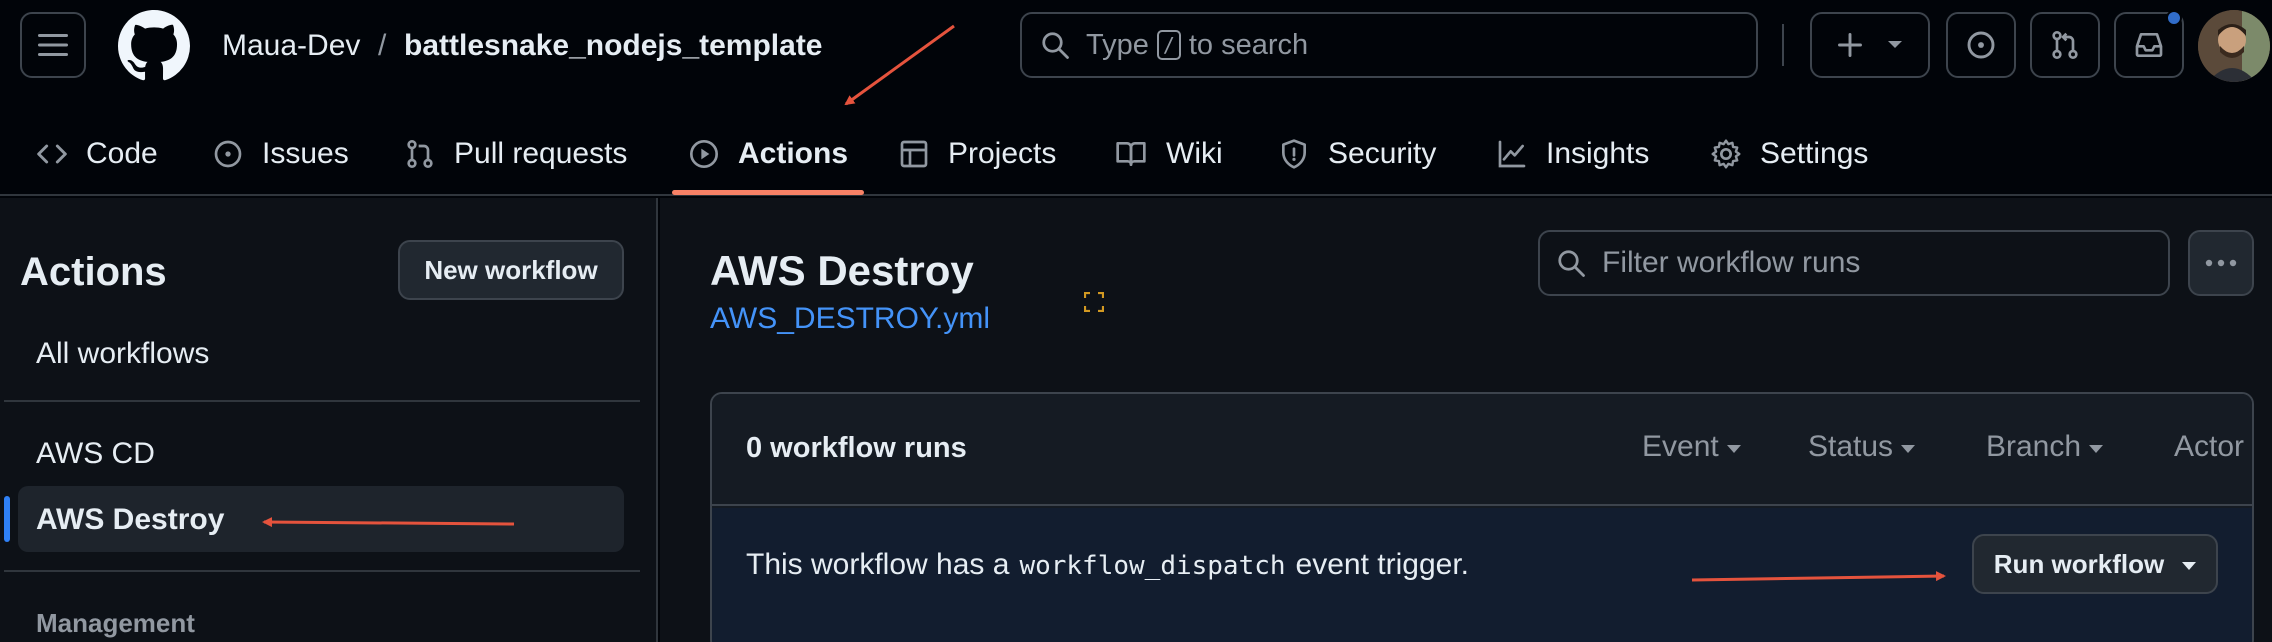 This screenshot has height=642, width=2272. Describe the element at coordinates (291, 46) in the screenshot. I see `repo-owner-link: Maua-Dev` at that location.